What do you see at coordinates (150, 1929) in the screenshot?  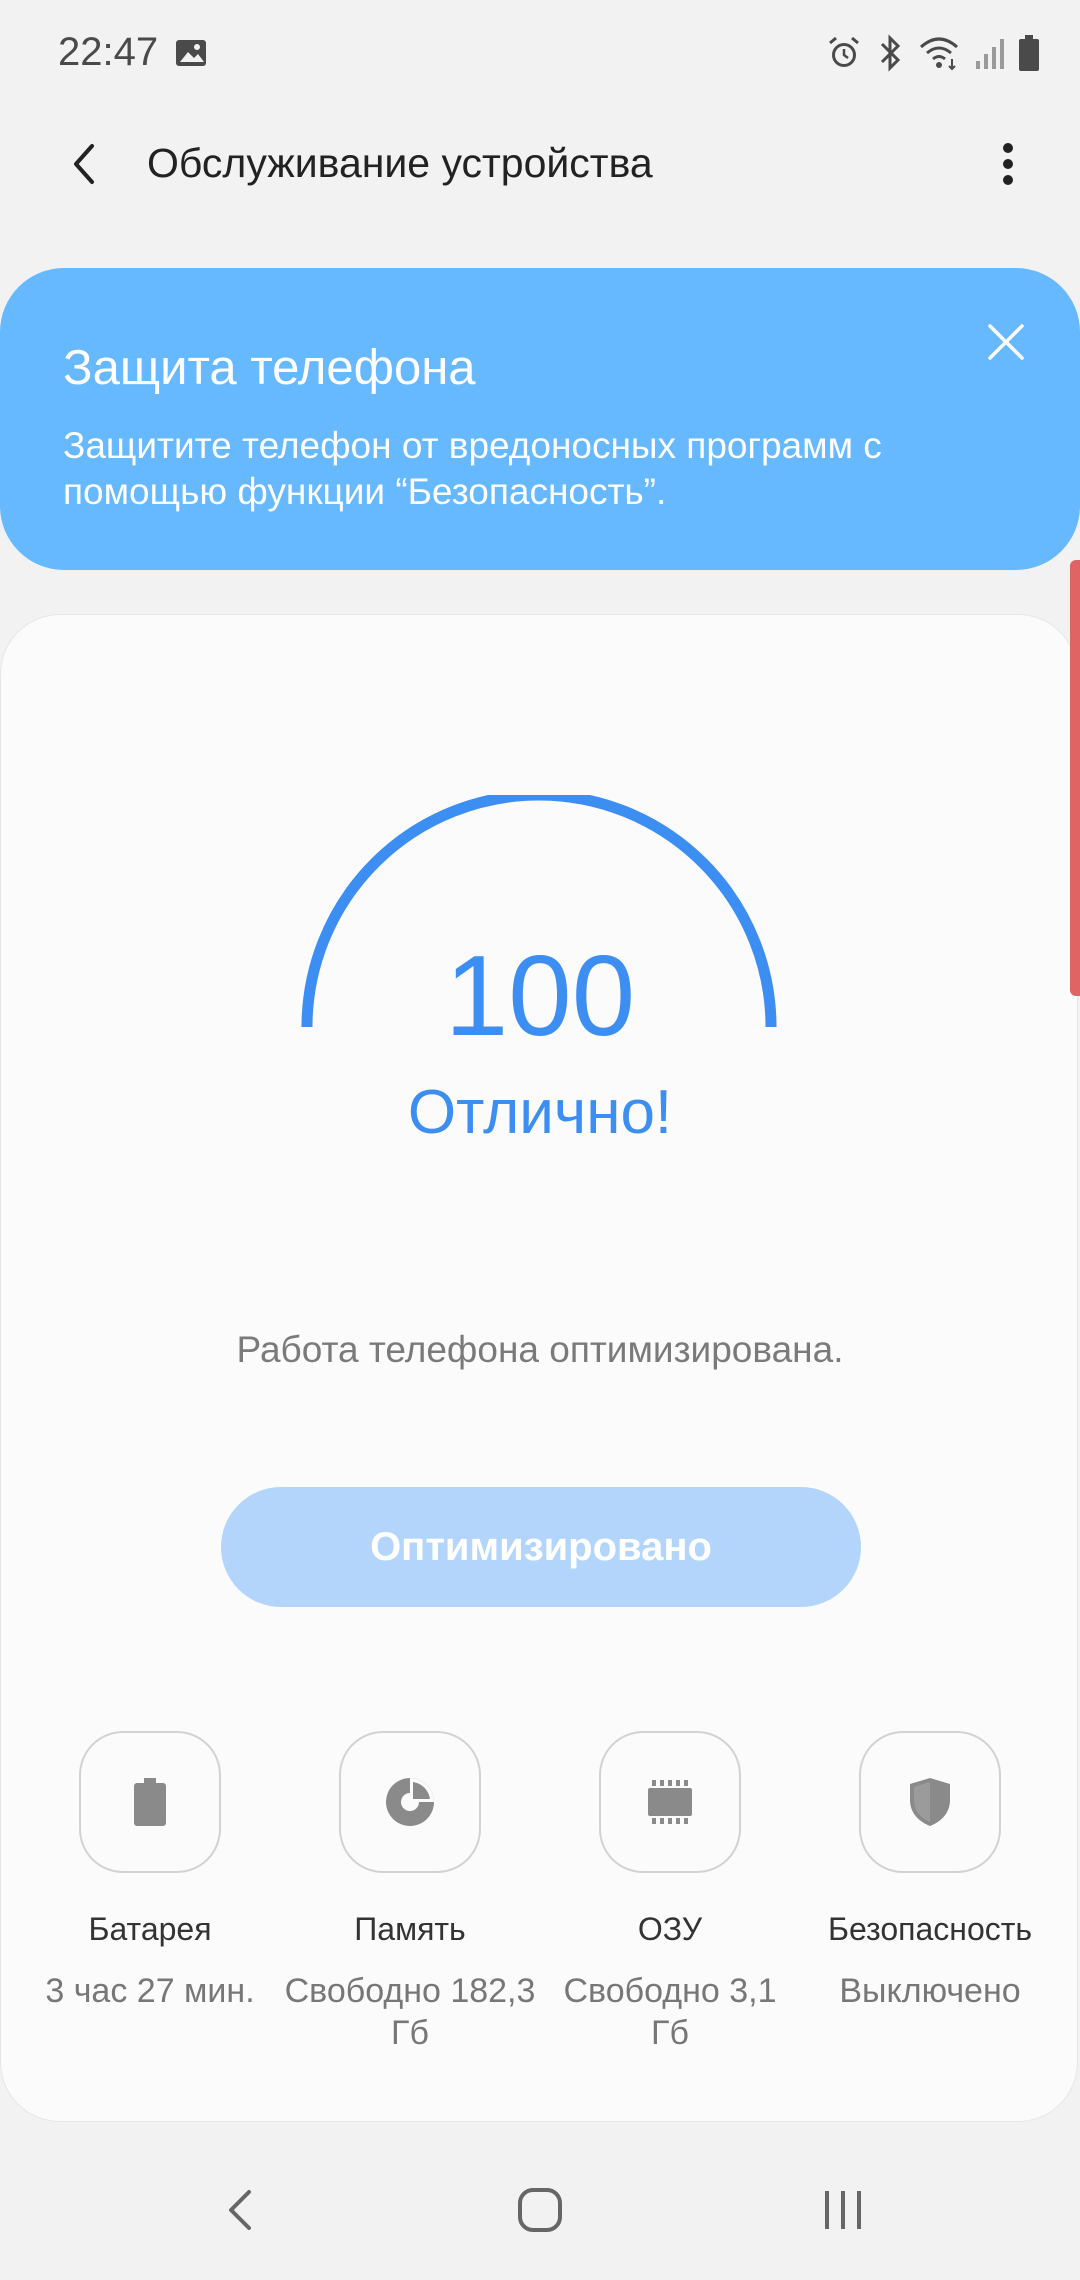 I see `feature-name: Батарея` at bounding box center [150, 1929].